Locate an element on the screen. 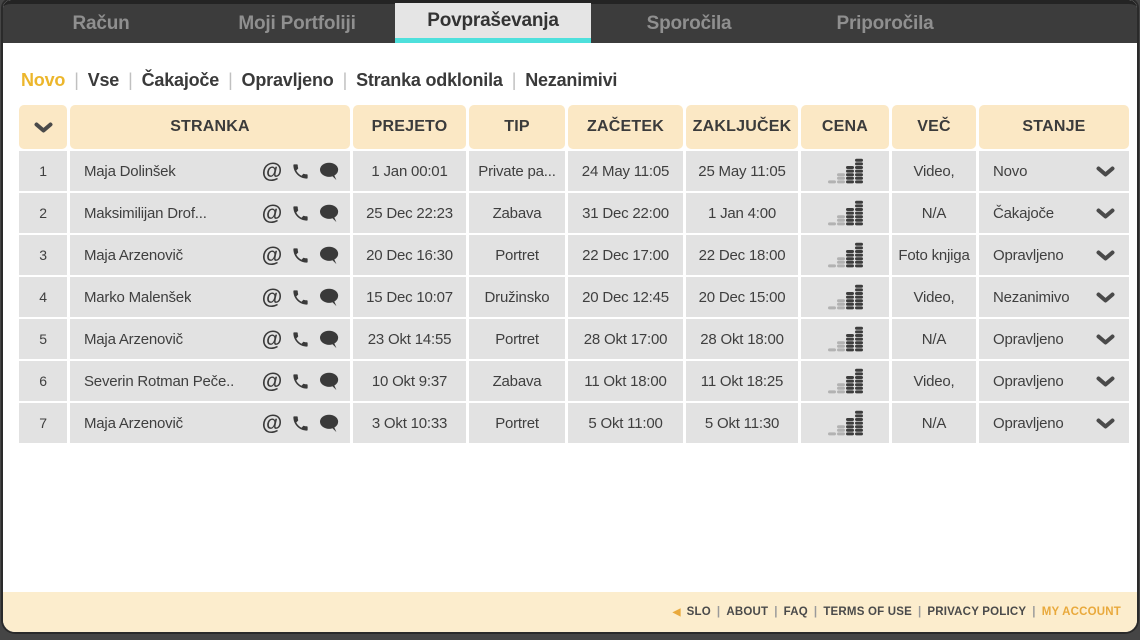 Image resolution: width=1140 pixels, height=640 pixels. client-cell: Maksimilijan Drof... @ is located at coordinates (210, 213).